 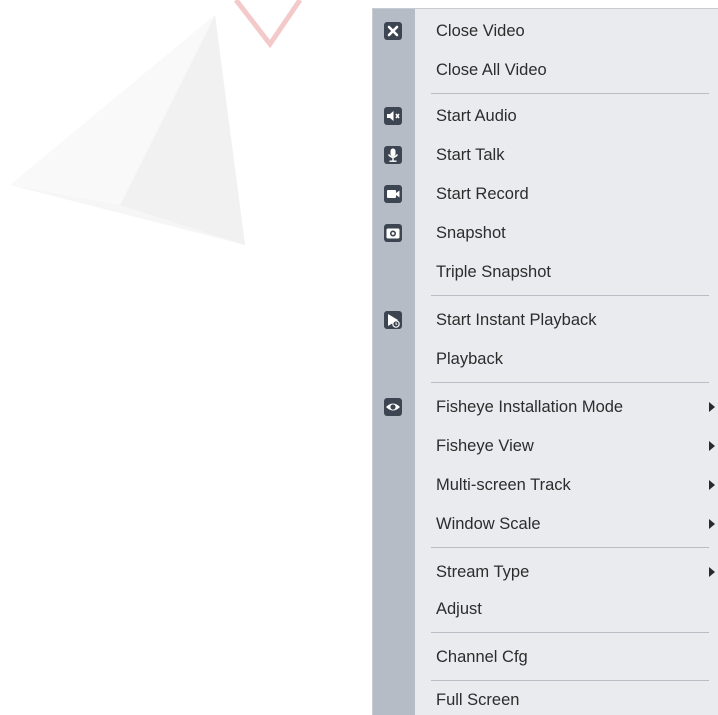 I want to click on menu-item-label: Start Audio, so click(x=476, y=116).